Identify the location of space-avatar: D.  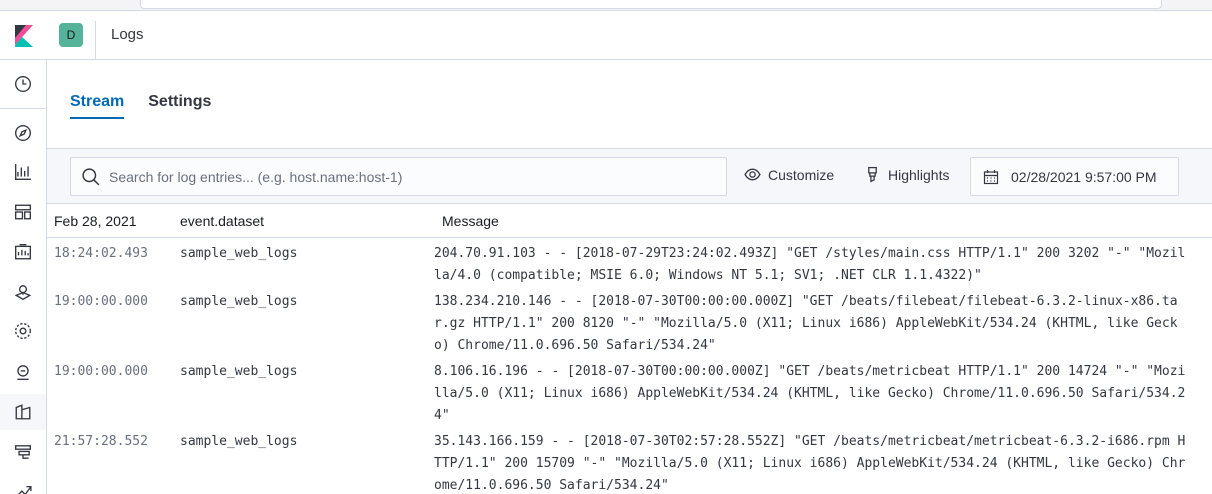
(71, 35).